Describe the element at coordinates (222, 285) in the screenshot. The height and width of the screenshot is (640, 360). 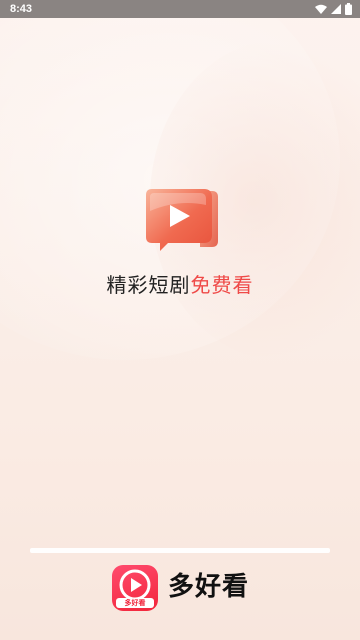
I see `slogan-highlight: 免费看` at that location.